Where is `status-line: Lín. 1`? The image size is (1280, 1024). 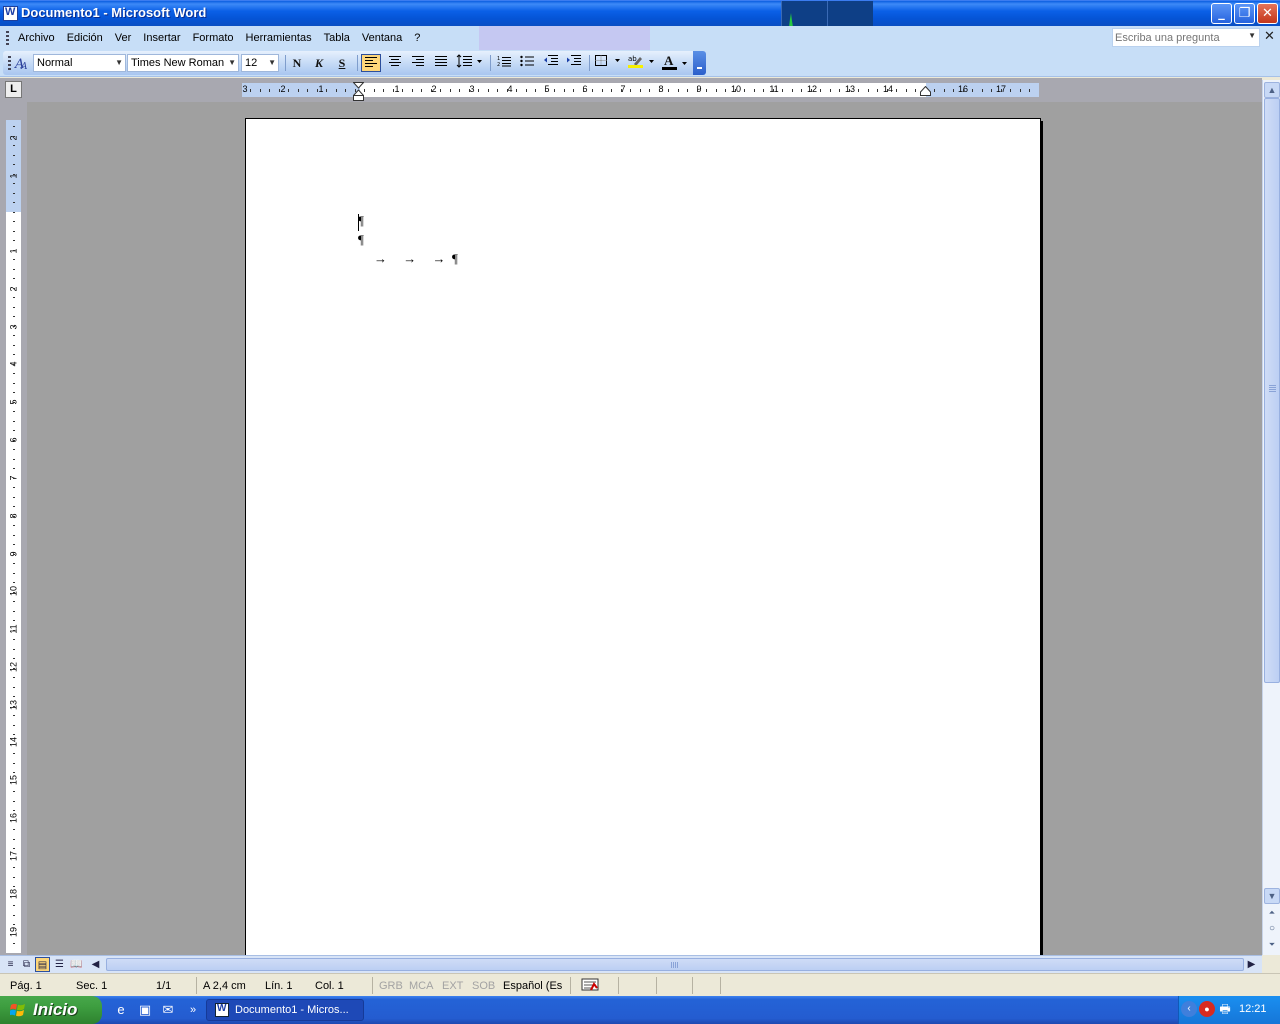
status-line: Lín. 1 is located at coordinates (279, 986).